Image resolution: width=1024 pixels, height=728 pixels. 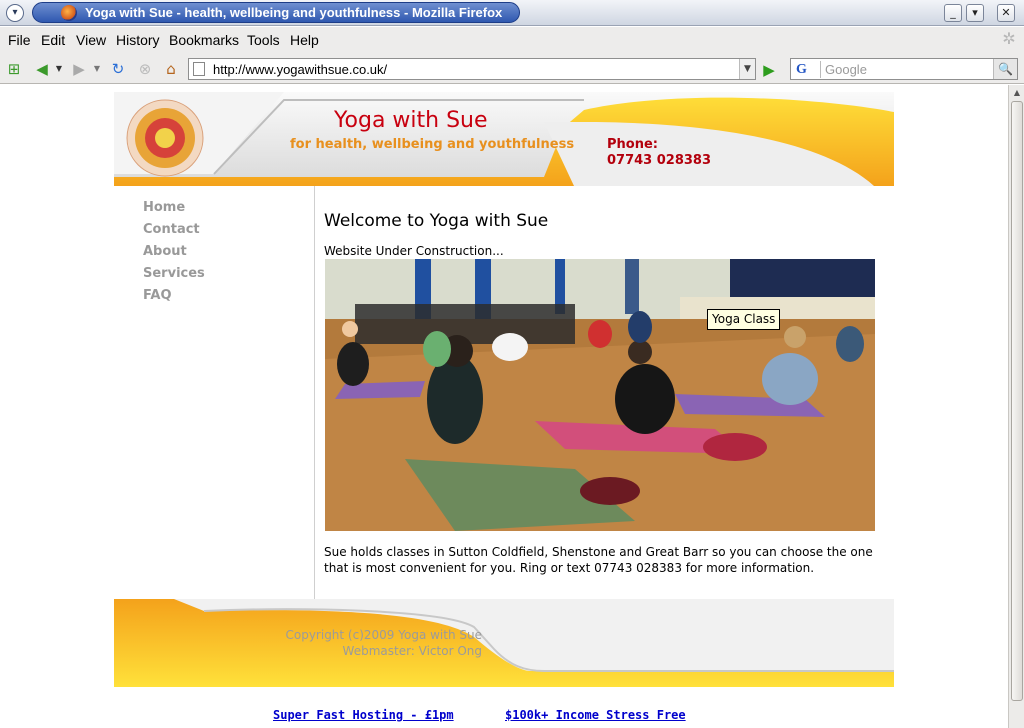 I want to click on nav-home: Home, so click(x=174, y=211).